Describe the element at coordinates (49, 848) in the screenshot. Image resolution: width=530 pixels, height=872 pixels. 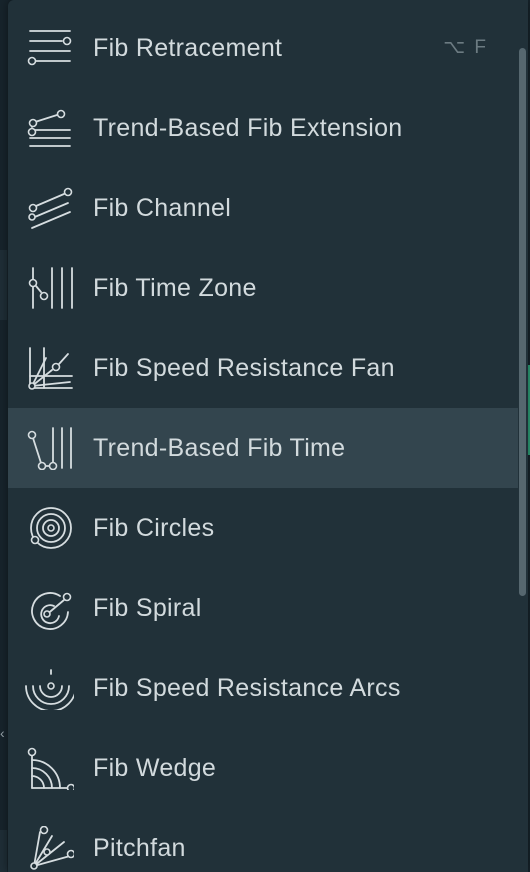
I see `pitchfan-icon` at that location.